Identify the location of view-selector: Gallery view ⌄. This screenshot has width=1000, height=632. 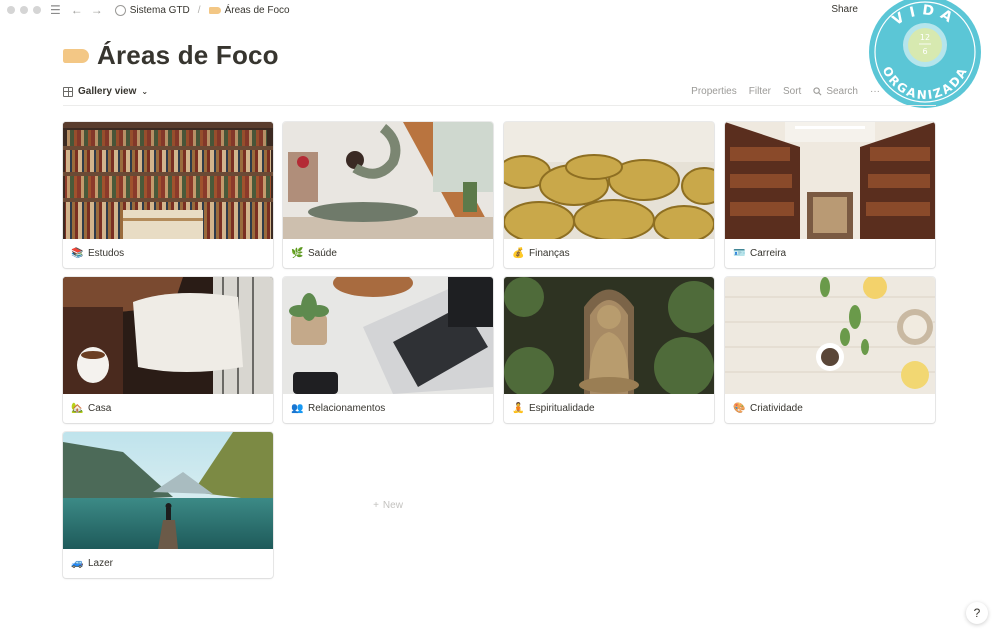
(105, 91).